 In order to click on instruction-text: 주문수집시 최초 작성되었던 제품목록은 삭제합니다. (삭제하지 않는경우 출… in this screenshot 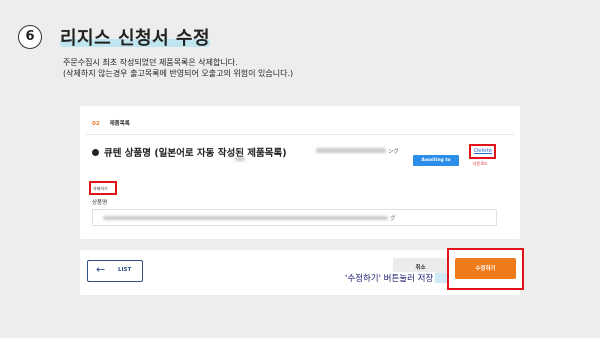, I will do `click(178, 68)`.